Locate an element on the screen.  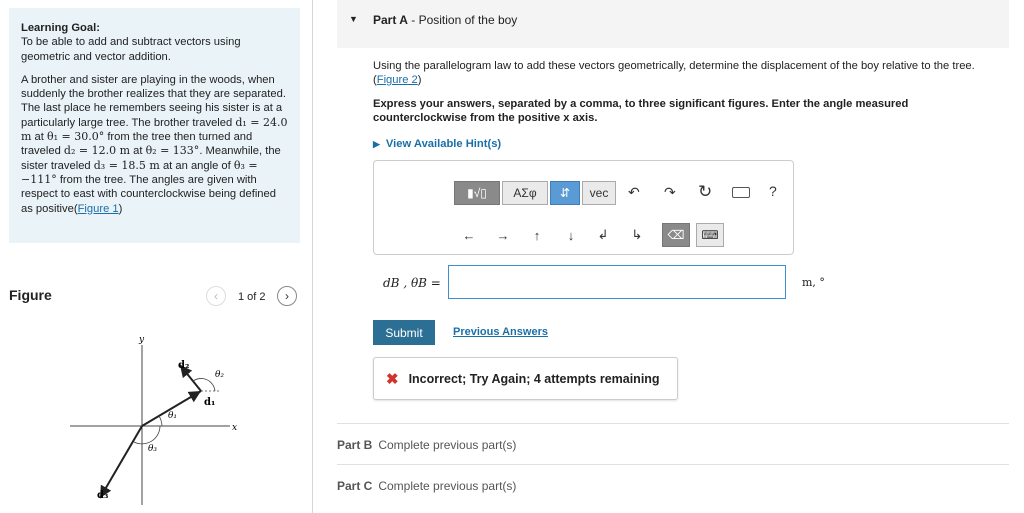
arrow-down-button: ↓ is located at coordinates (571, 235).